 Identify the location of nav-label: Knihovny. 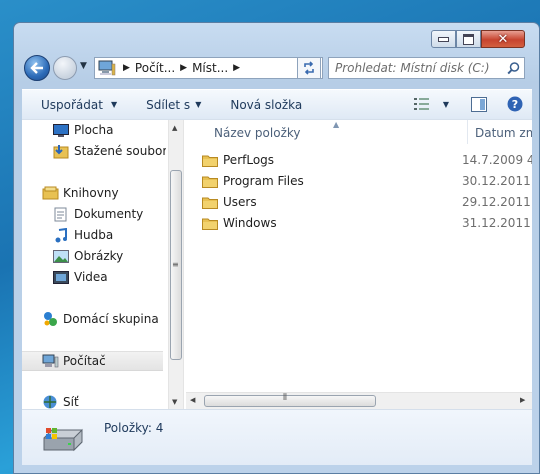
(91, 193).